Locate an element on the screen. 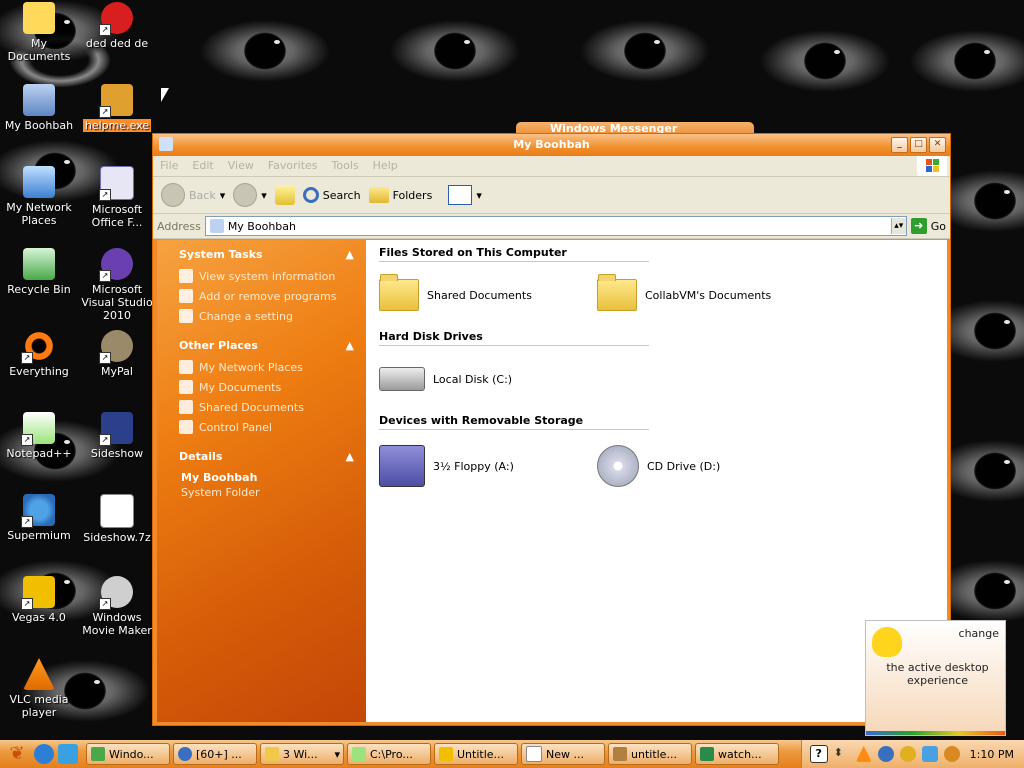  panel-title: System Tasks is located at coordinates (221, 254).